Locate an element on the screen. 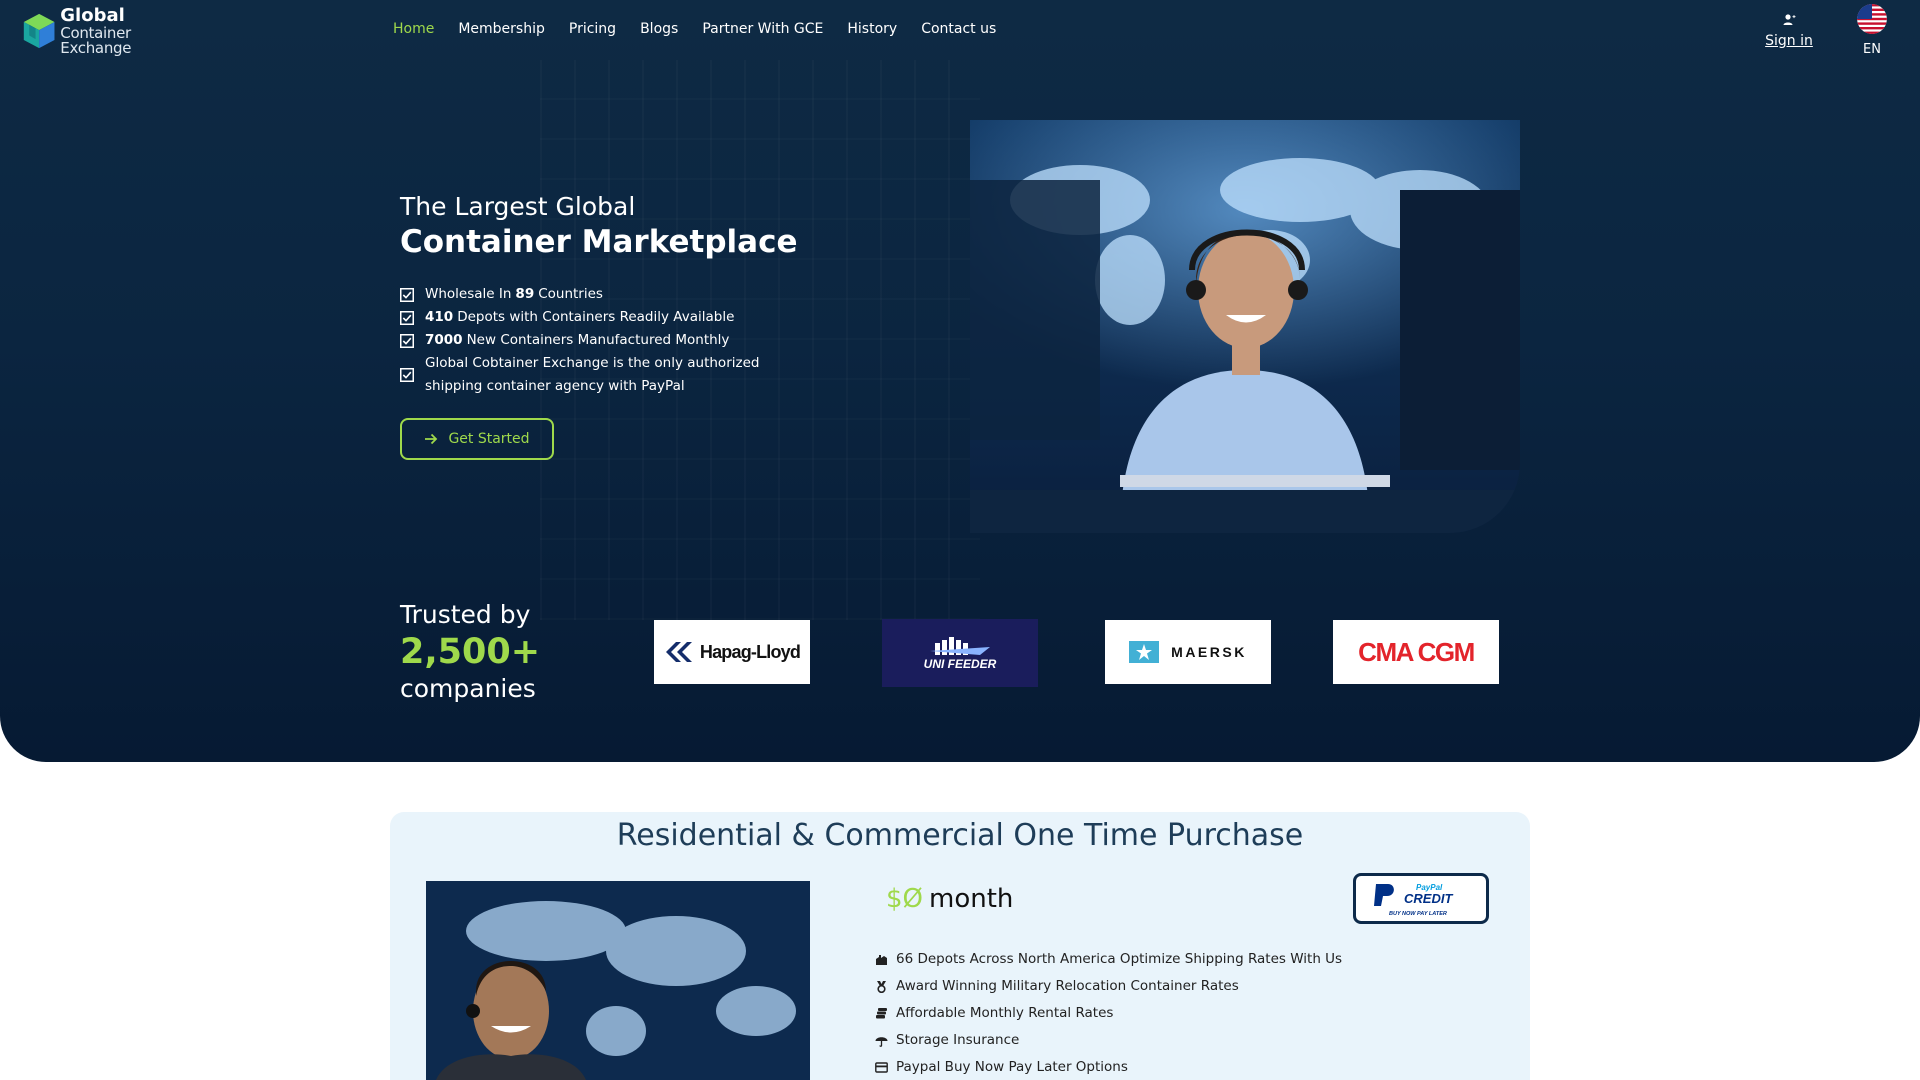 The height and width of the screenshot is (1080, 1920). paypal-line3: BUY NOW PAY LATER is located at coordinates (1418, 914).